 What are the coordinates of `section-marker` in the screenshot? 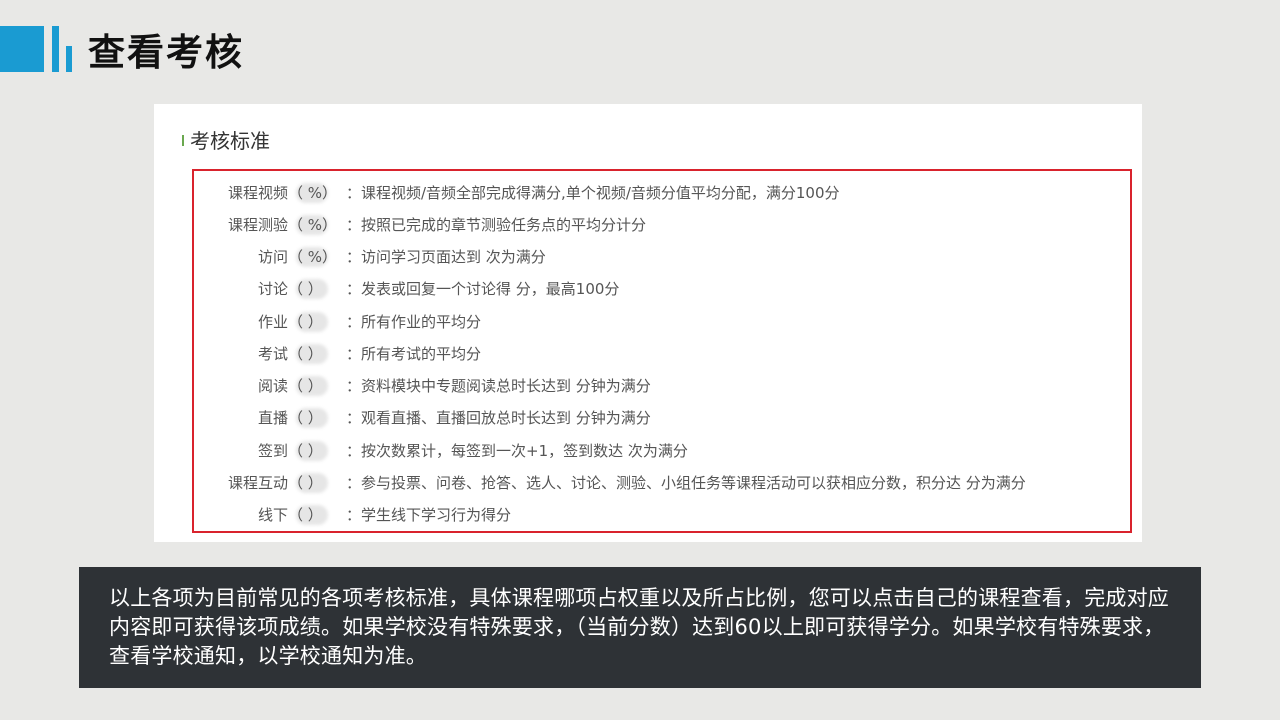 It's located at (183, 140).